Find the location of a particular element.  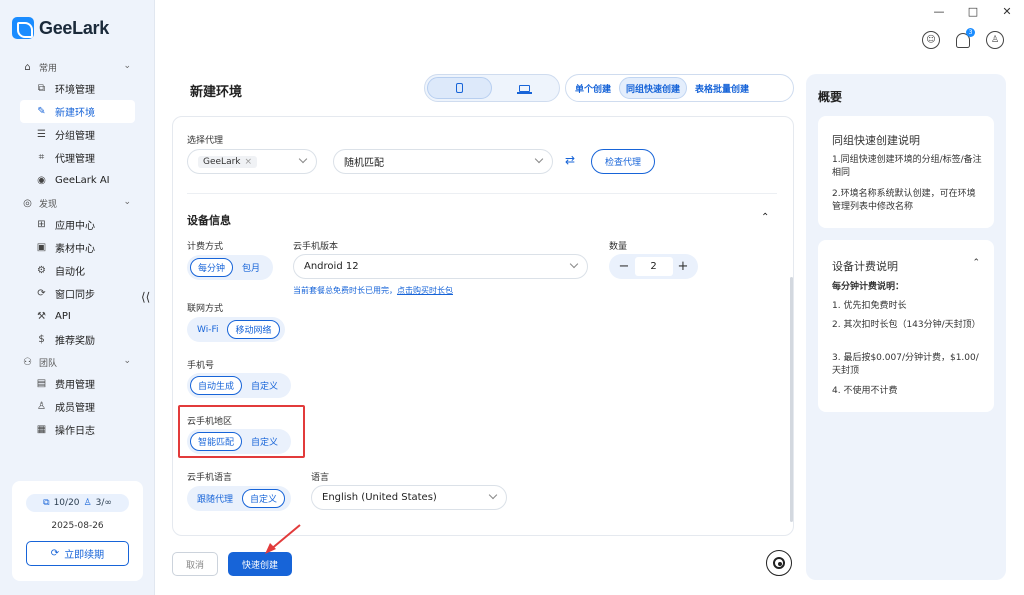

quota-badge: ⧉ 10/20 ♙ 3/∞ is located at coordinates (77, 503).